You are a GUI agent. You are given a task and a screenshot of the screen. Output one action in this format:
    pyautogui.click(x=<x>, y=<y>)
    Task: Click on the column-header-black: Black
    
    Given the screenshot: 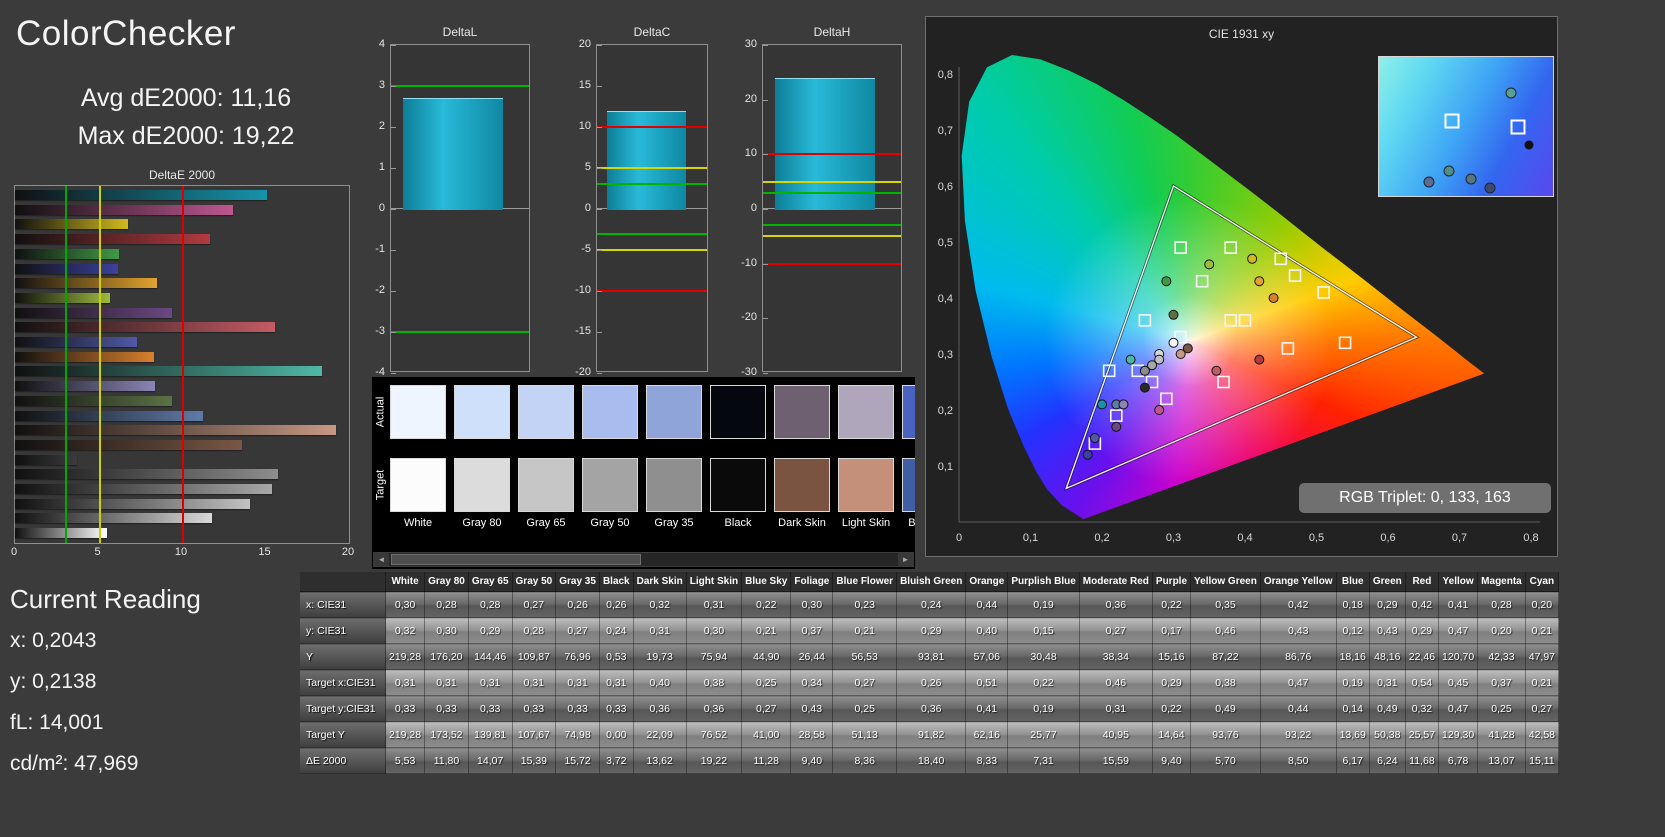 What is the action you would take?
    pyautogui.click(x=616, y=582)
    